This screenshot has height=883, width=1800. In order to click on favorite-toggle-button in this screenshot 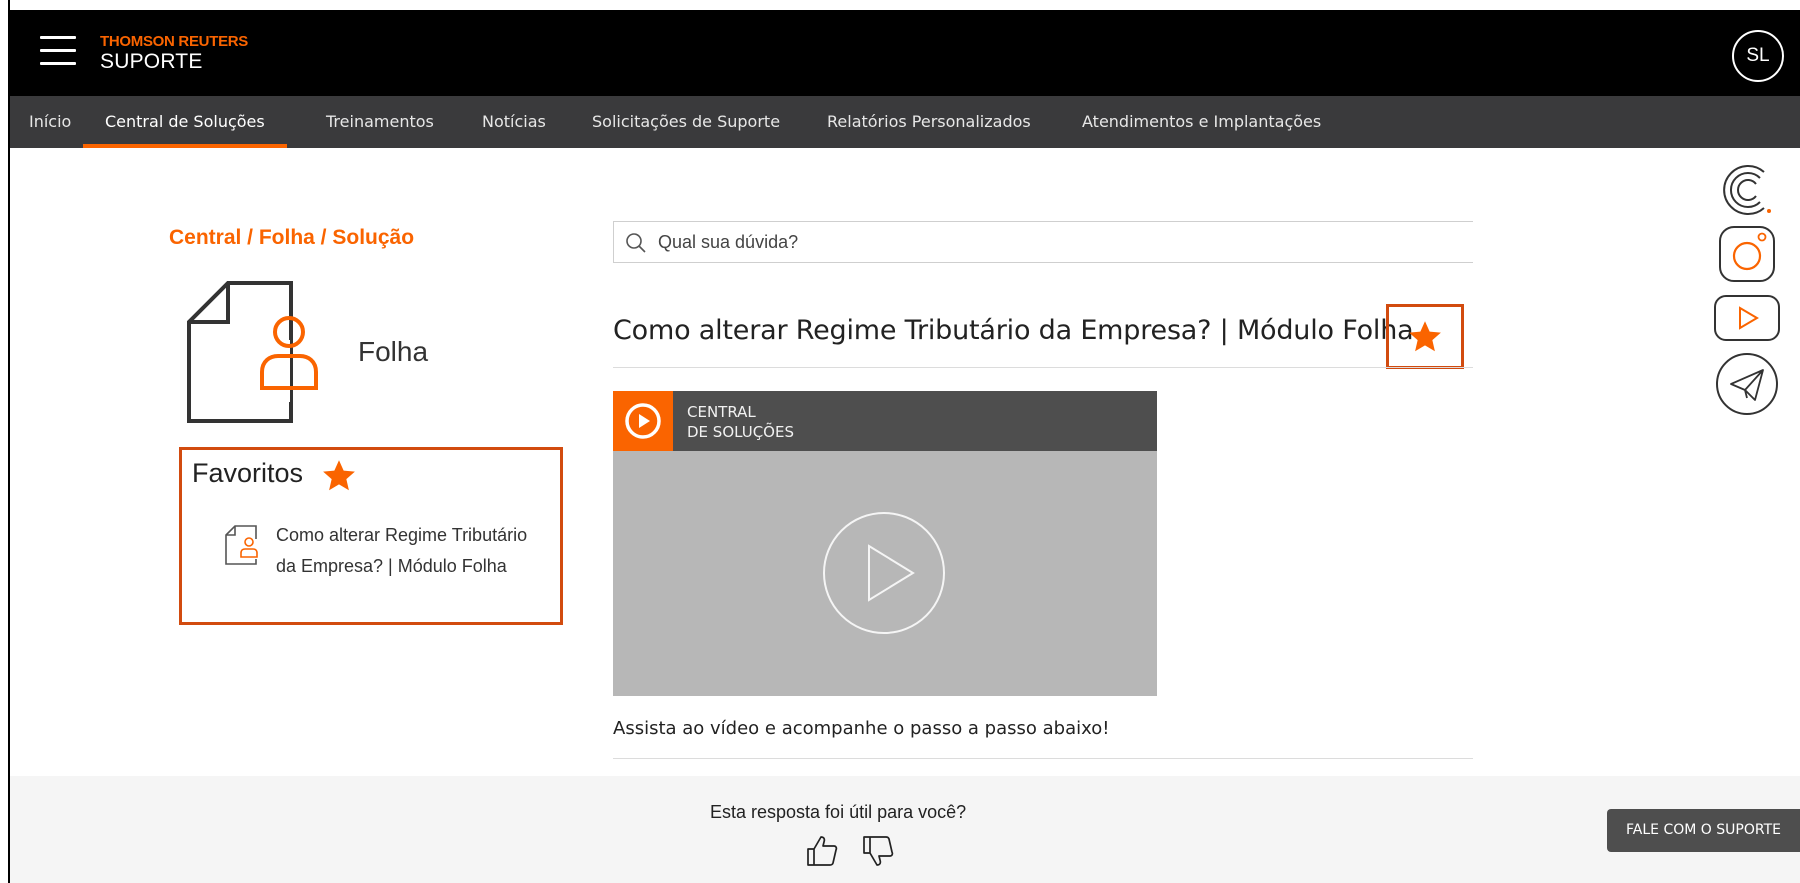, I will do `click(1425, 336)`.